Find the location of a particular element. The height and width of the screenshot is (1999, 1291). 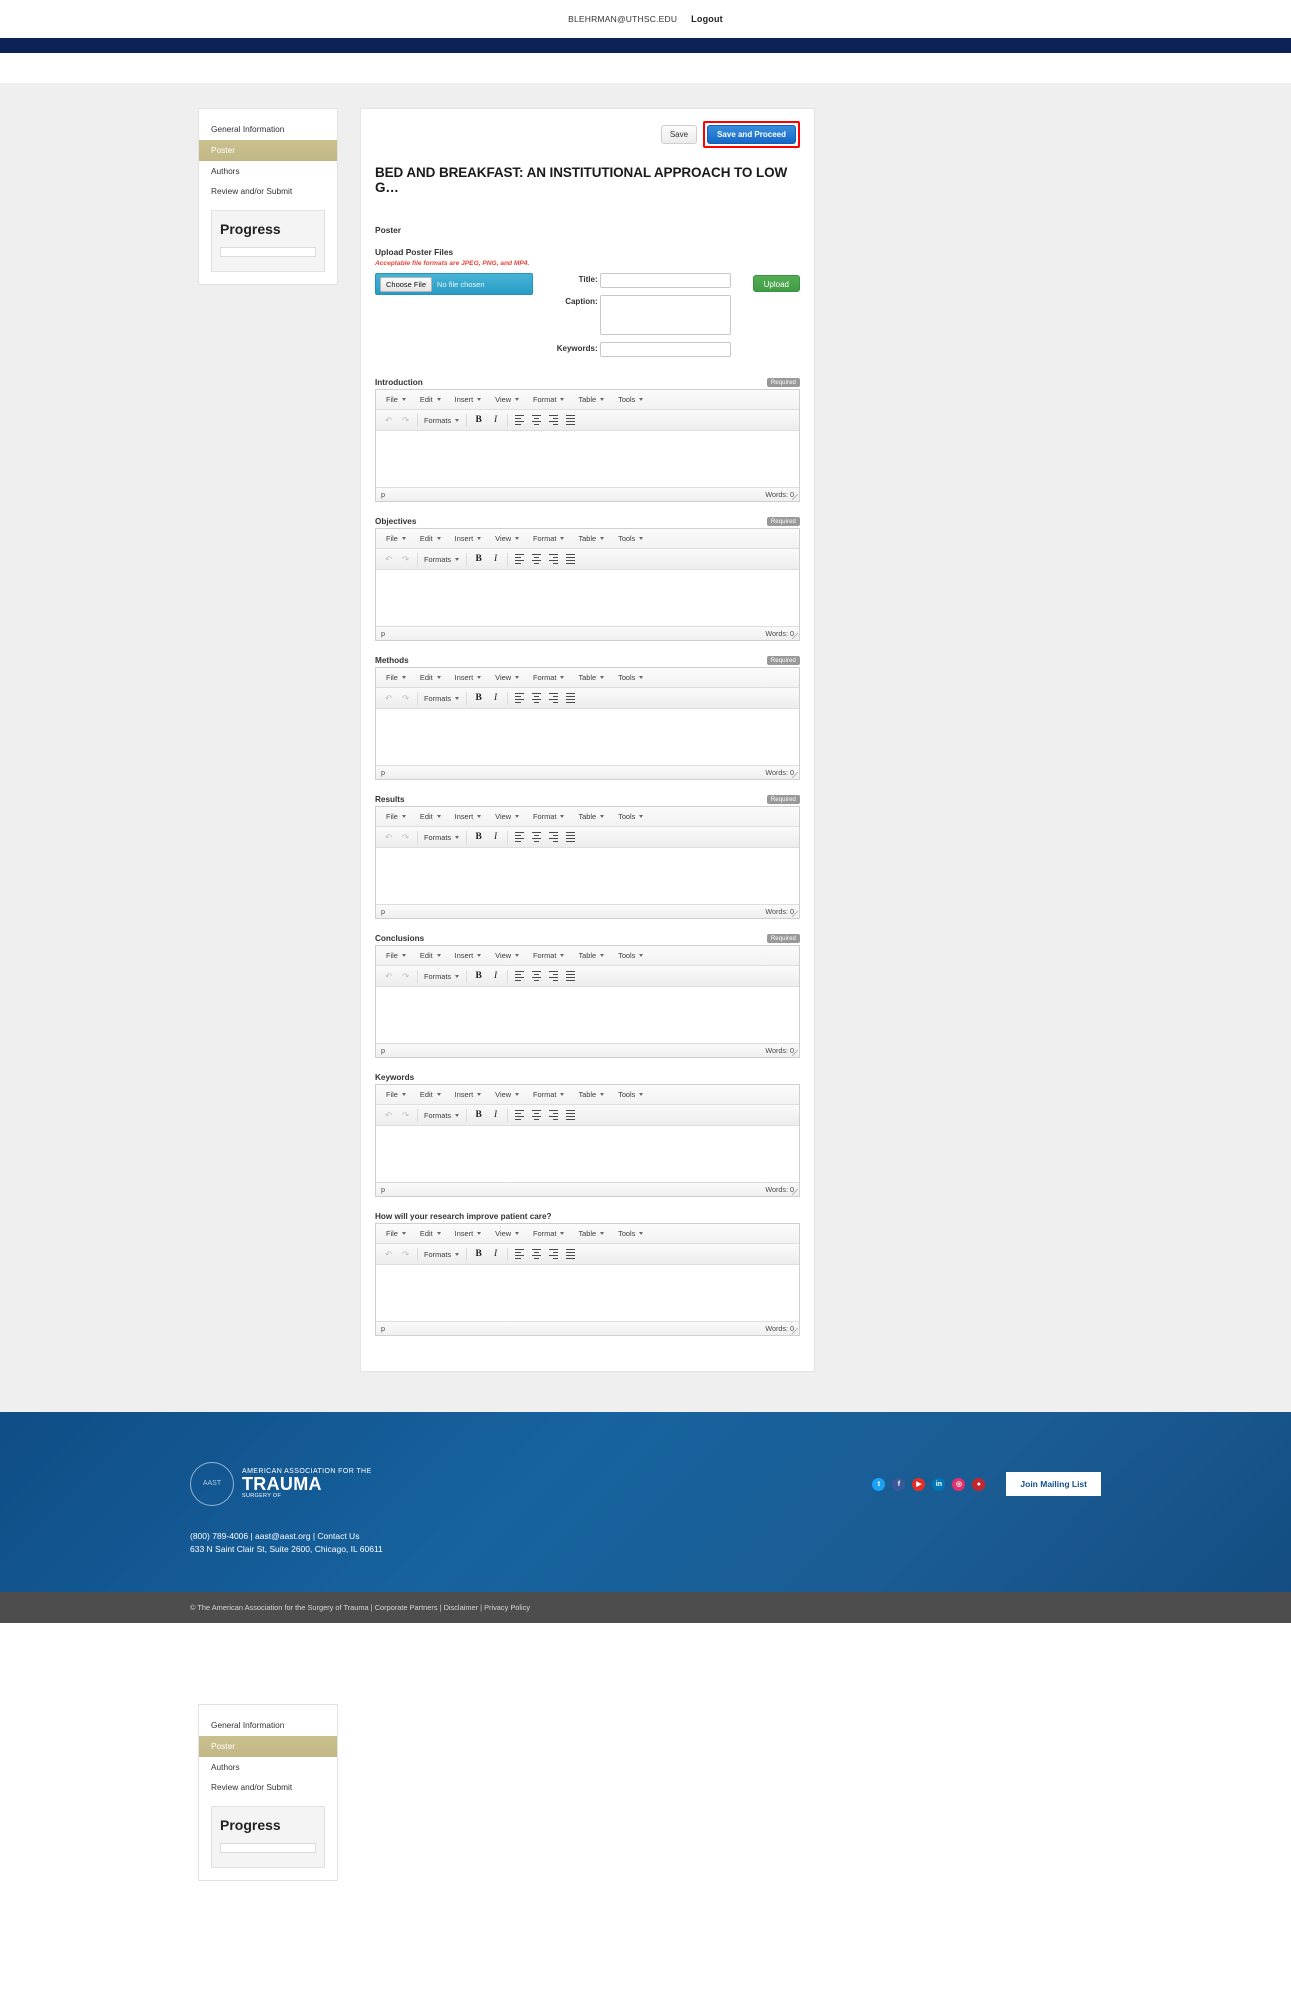

save-and-proceed-button: Save and Proceed is located at coordinates (751, 134).